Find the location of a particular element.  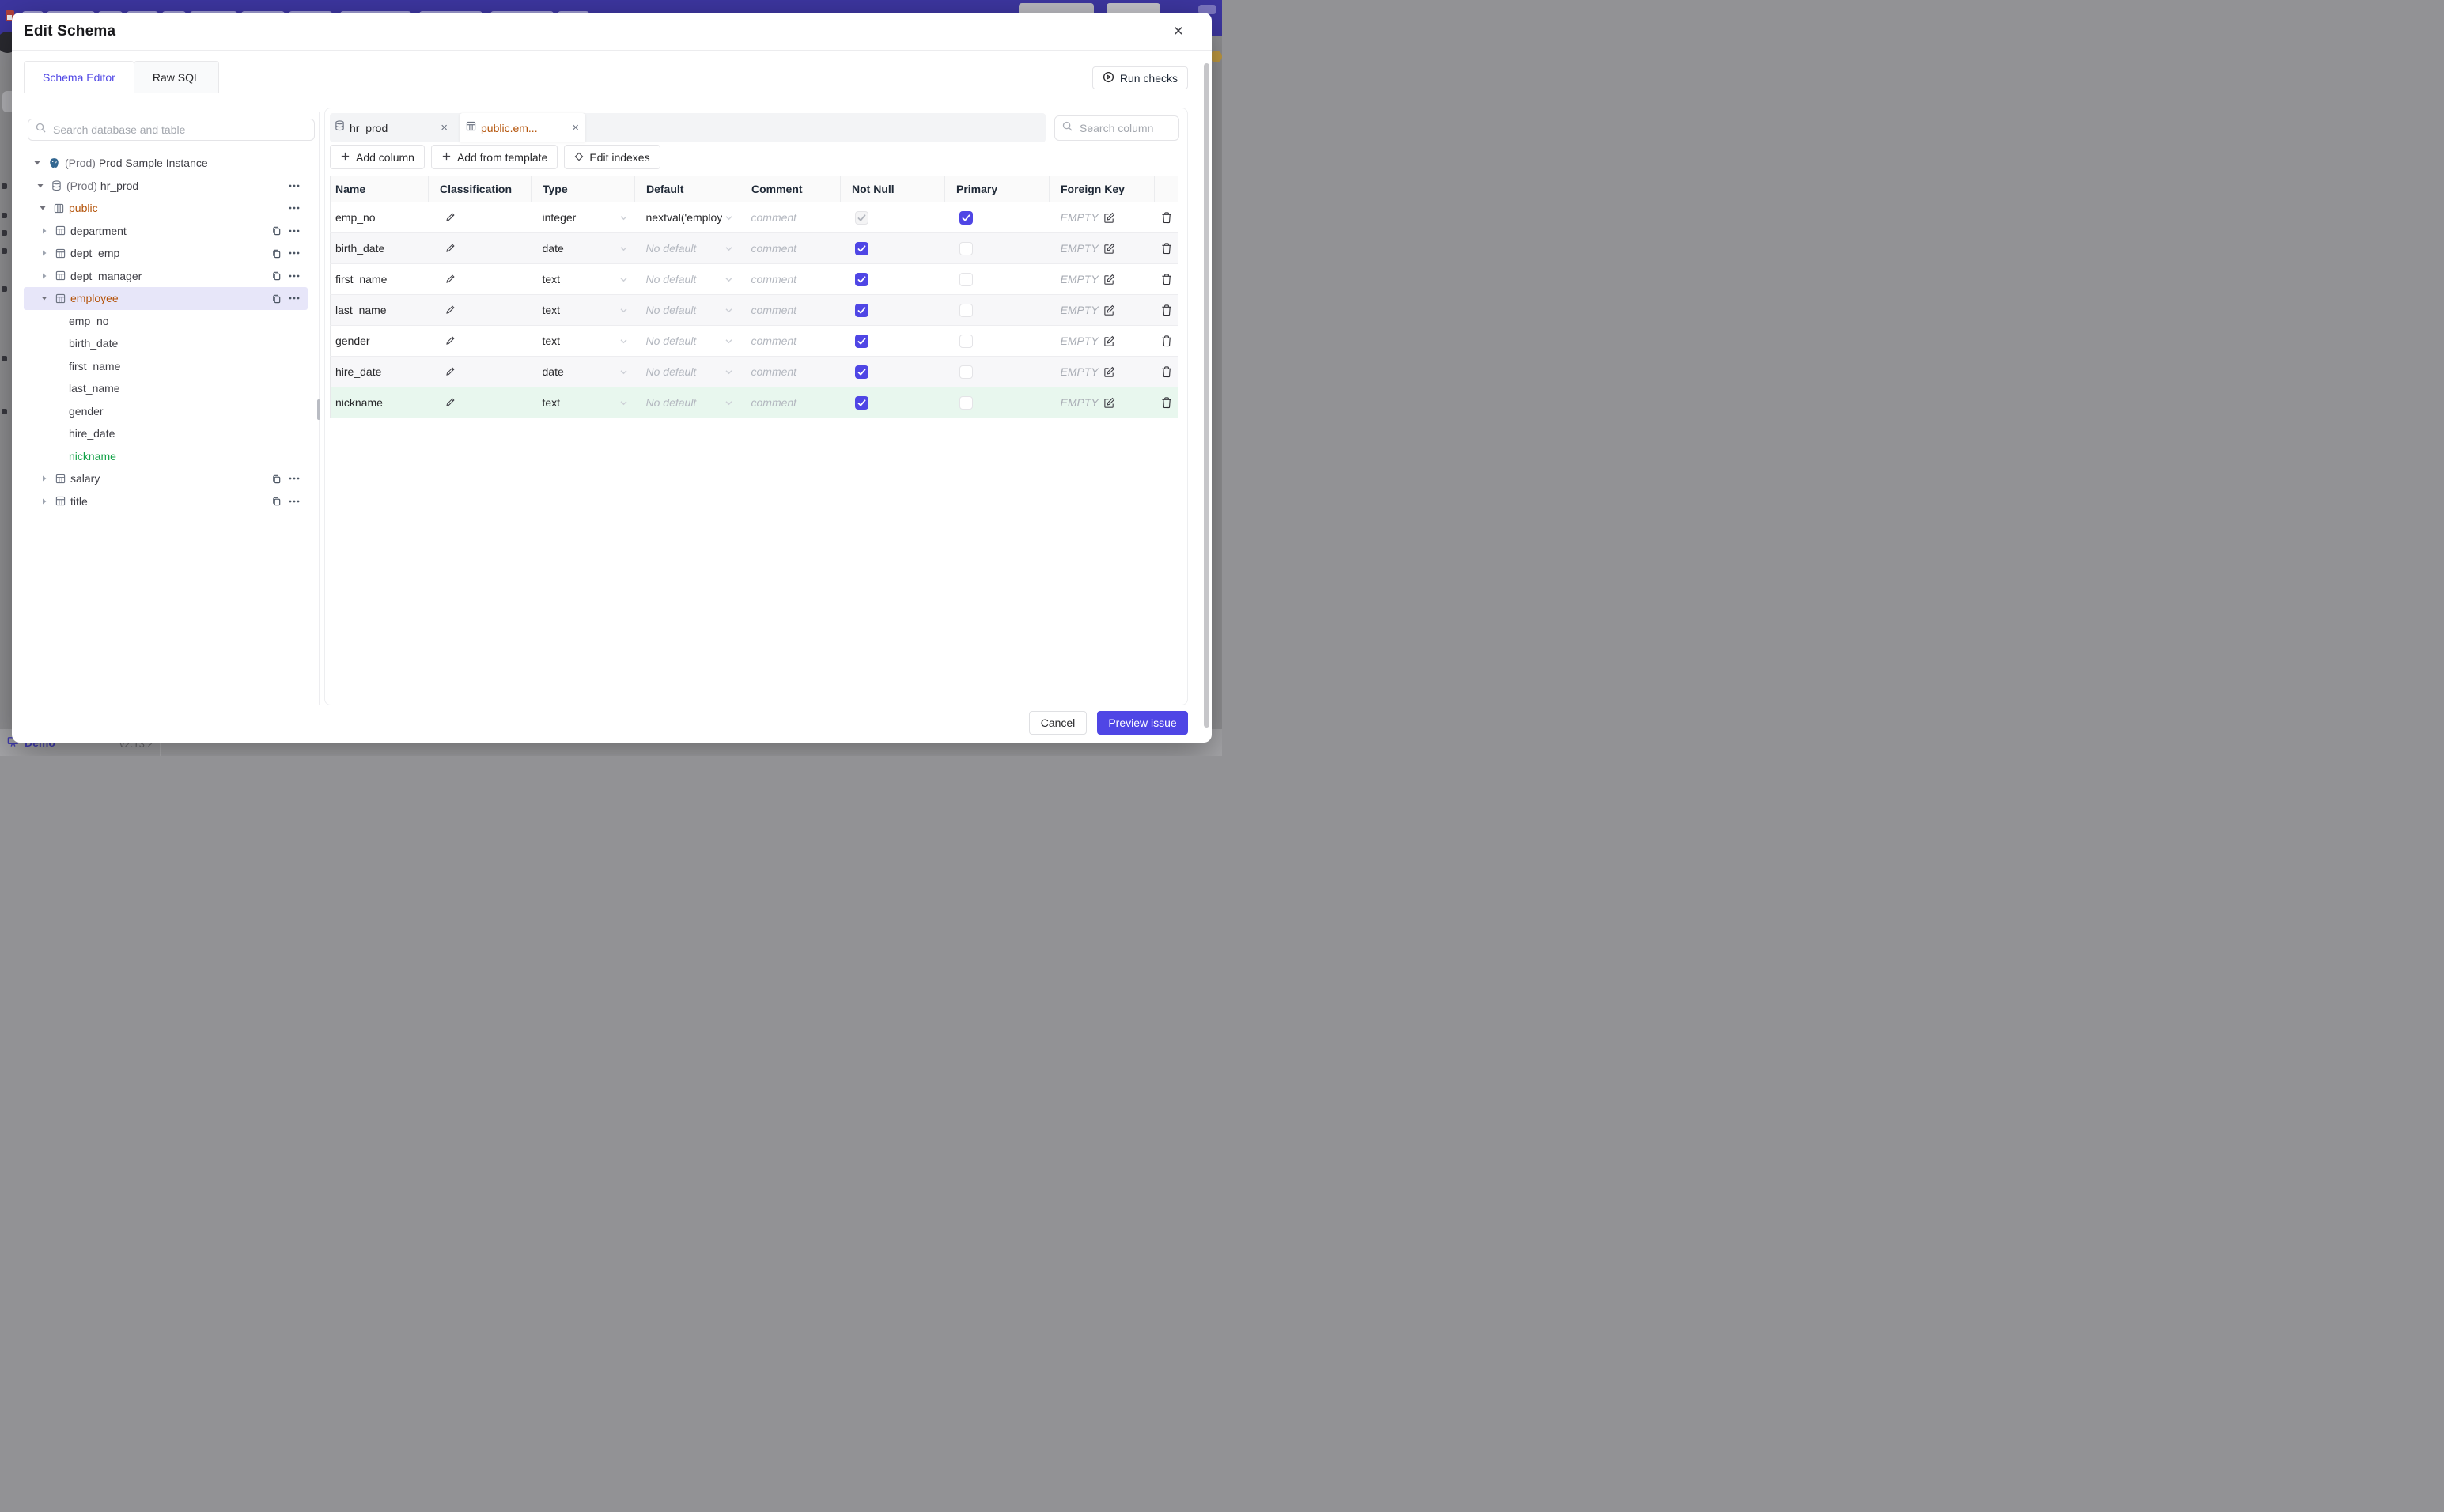

run-checks-button: Run checks is located at coordinates (1139, 77).